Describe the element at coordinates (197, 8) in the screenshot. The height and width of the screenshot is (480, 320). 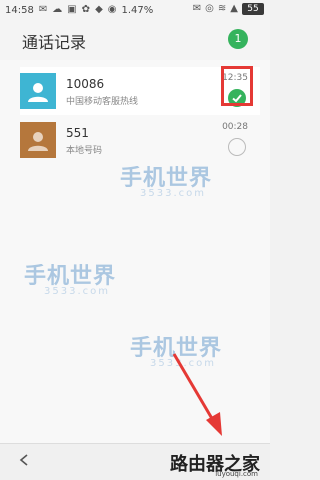
I see `message-icon: ✉` at that location.